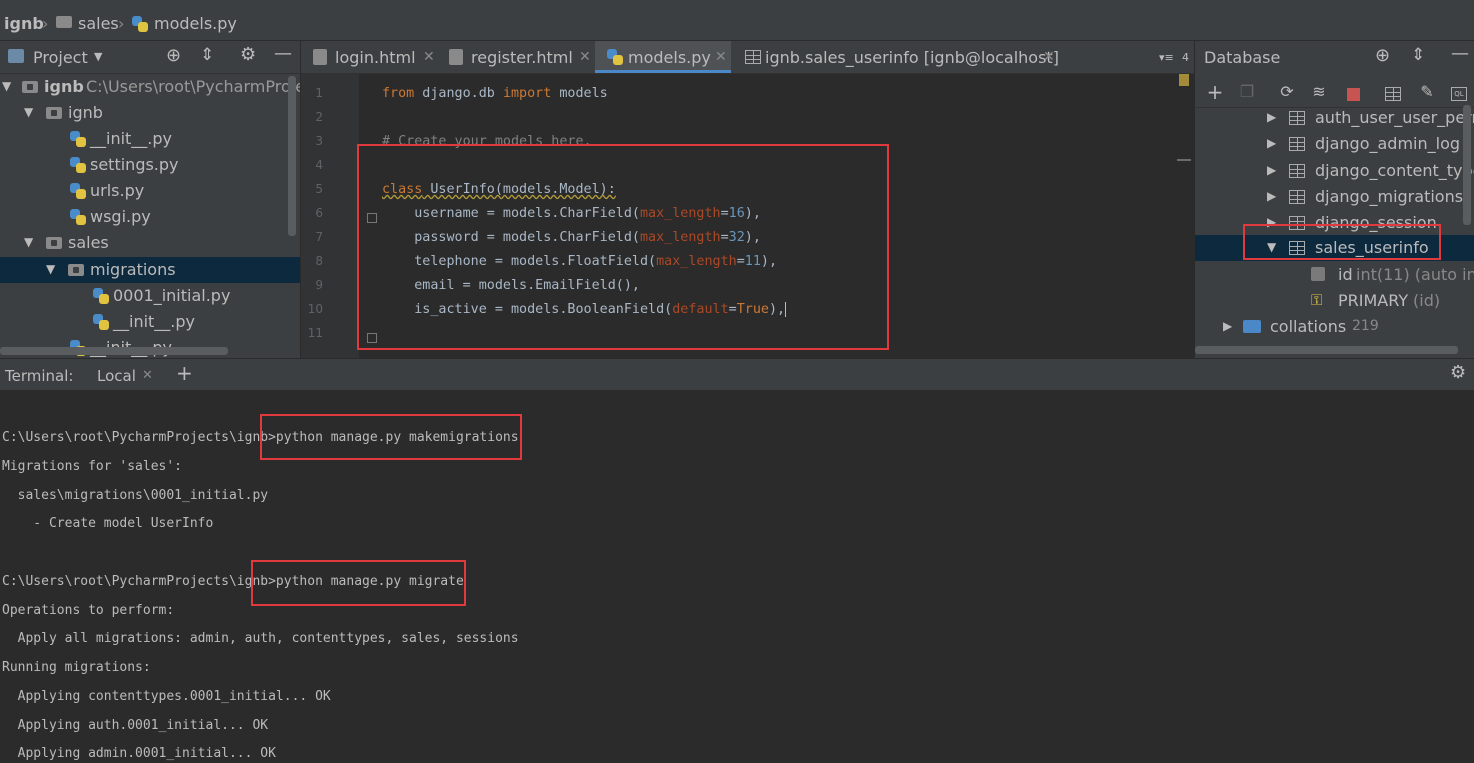  What do you see at coordinates (1394, 170) in the screenshot?
I see `db-table-label: django_content_type` at bounding box center [1394, 170].